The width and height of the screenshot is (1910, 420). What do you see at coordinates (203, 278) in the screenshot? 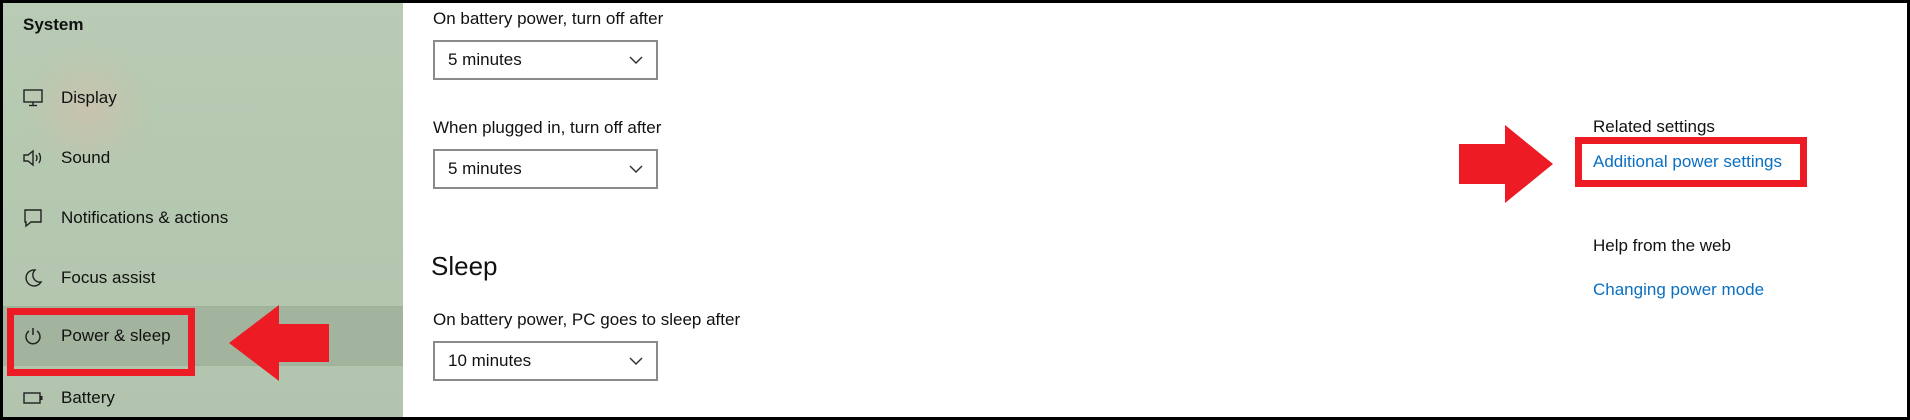
I see `sidebar-item-focus-assist: Focus assist` at bounding box center [203, 278].